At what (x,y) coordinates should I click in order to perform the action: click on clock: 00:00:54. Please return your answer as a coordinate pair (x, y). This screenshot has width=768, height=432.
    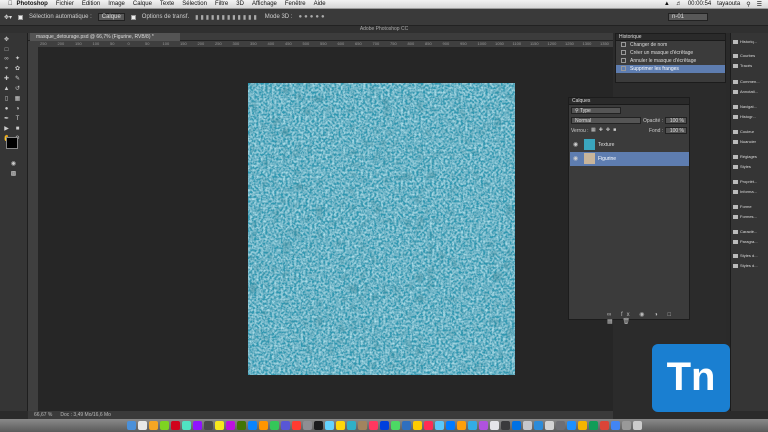
    Looking at the image, I should click on (699, 4).